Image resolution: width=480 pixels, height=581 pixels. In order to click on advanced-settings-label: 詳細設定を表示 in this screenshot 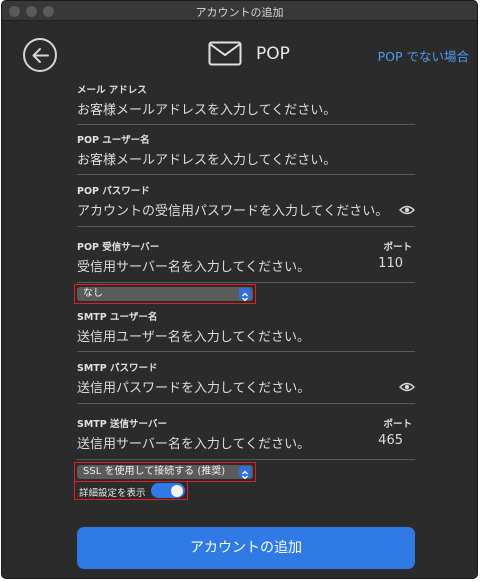, I will do `click(112, 493)`.